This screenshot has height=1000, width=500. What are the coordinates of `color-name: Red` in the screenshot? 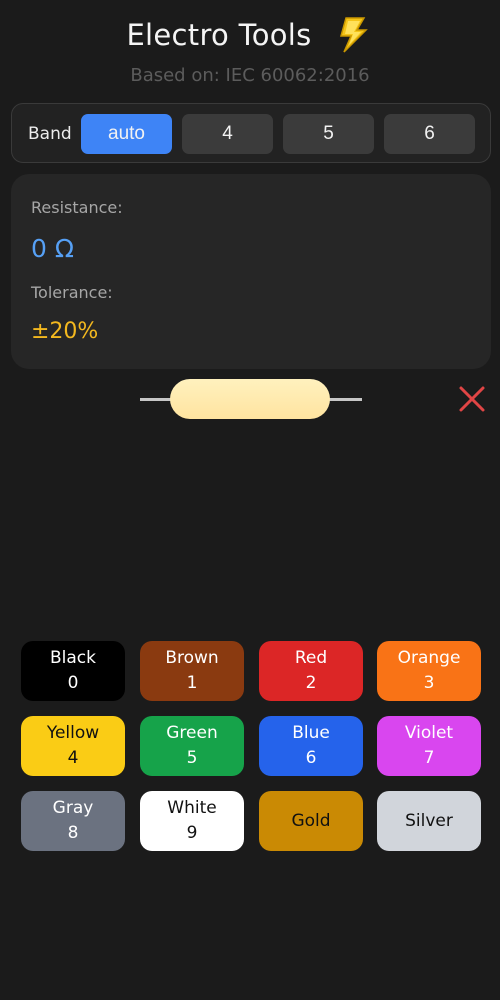 It's located at (311, 658).